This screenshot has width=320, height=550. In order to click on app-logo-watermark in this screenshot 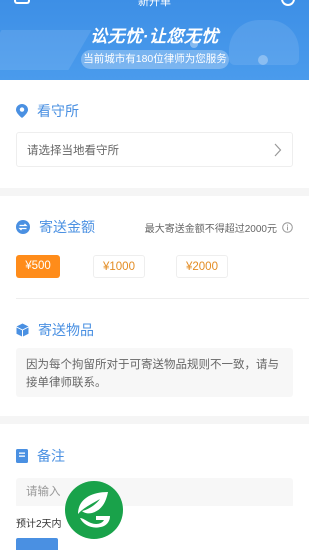, I will do `click(94, 510)`.